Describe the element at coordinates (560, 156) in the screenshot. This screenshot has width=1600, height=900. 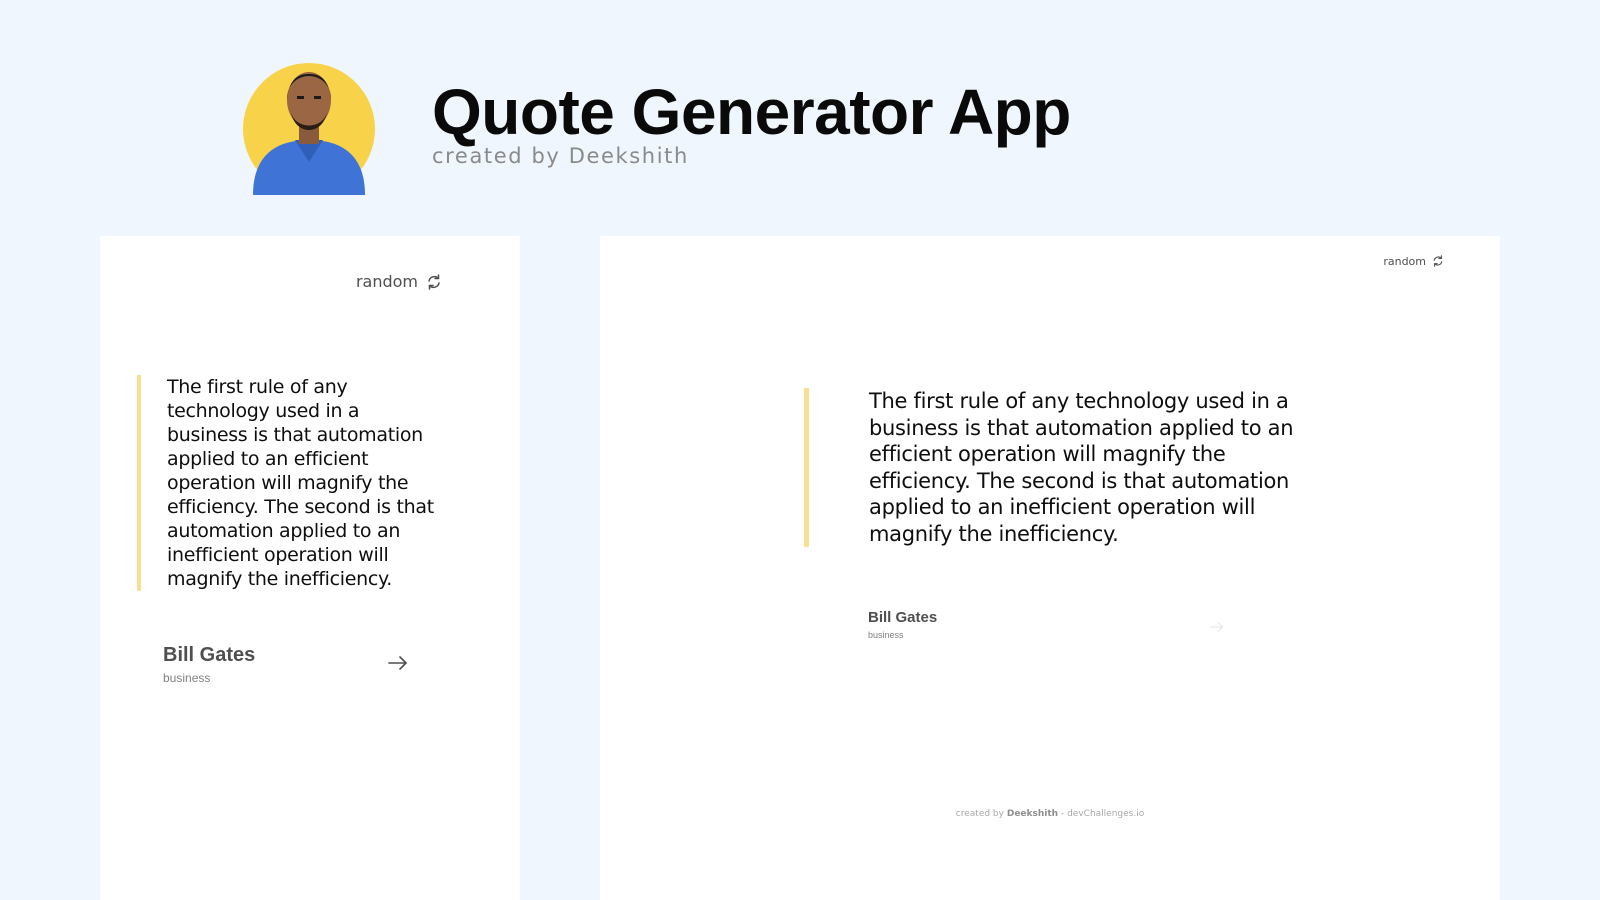
I see `page-subtitle: created by Deekshith` at that location.